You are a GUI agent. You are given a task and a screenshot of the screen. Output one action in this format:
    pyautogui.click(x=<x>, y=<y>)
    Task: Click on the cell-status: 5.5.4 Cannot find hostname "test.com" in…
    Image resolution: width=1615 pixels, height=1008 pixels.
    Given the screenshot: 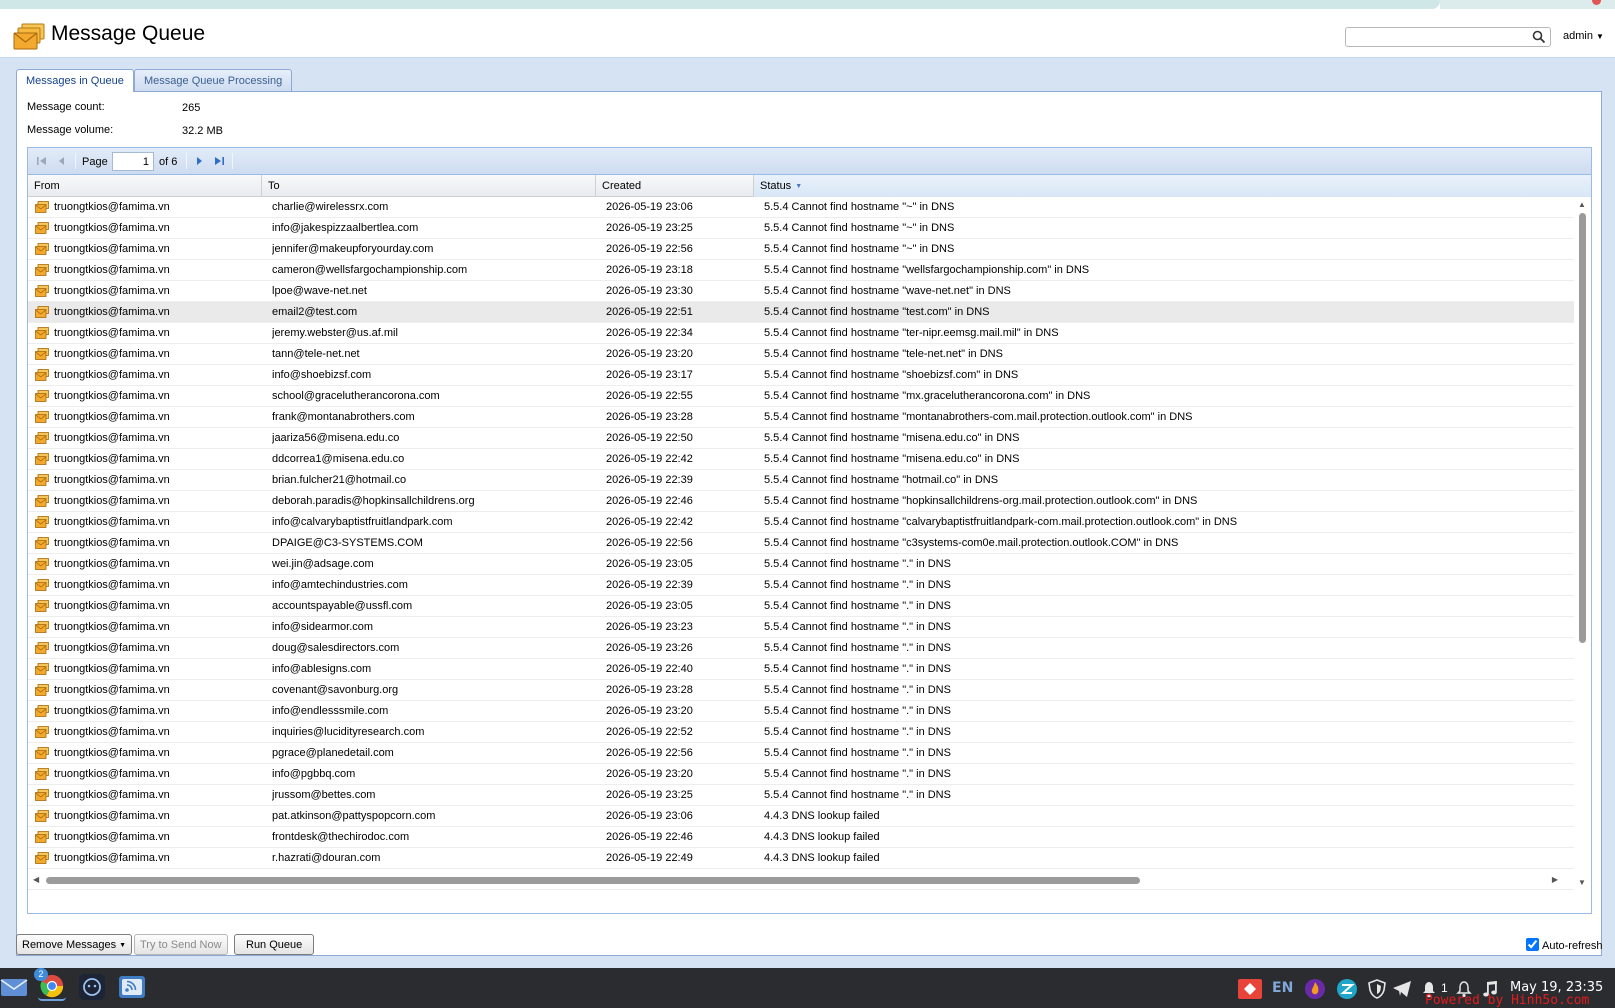 What is the action you would take?
    pyautogui.click(x=877, y=312)
    